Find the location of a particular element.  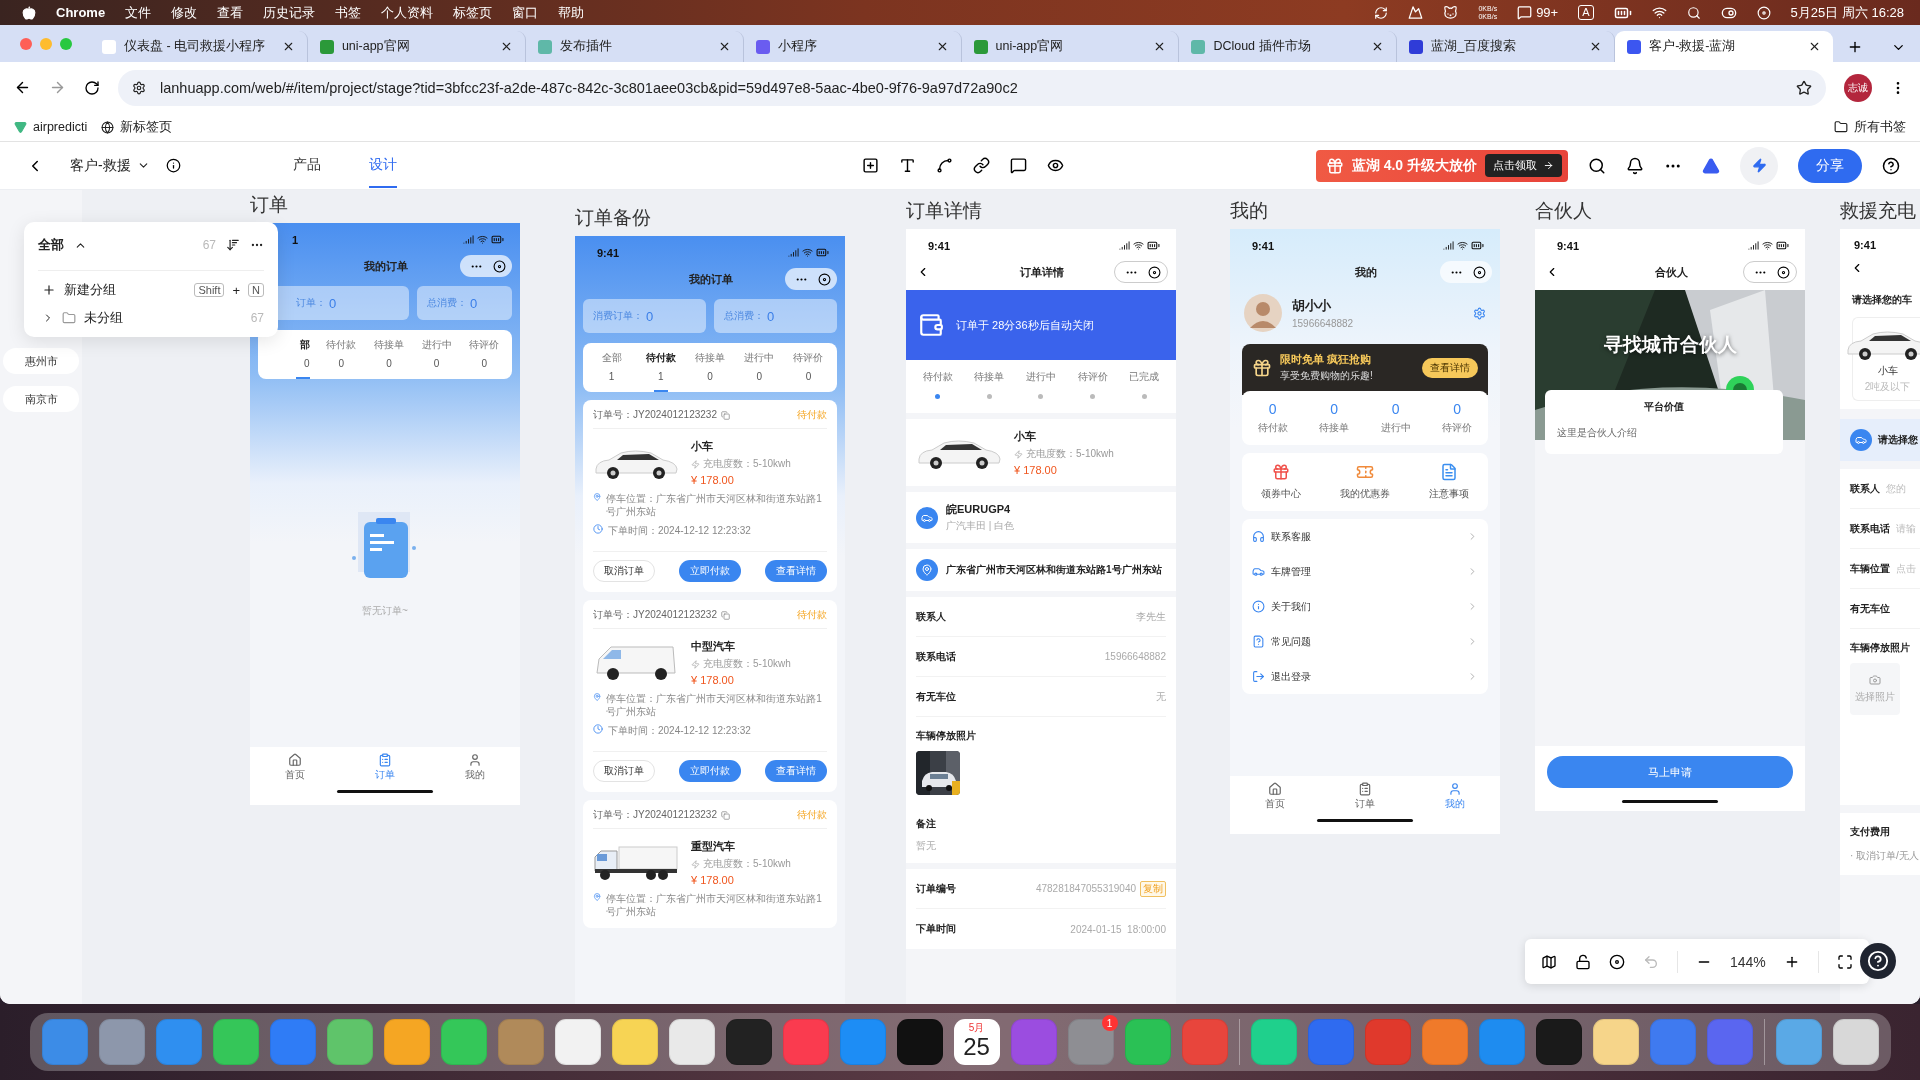

bookmark: 新标签页 is located at coordinates (137, 127).